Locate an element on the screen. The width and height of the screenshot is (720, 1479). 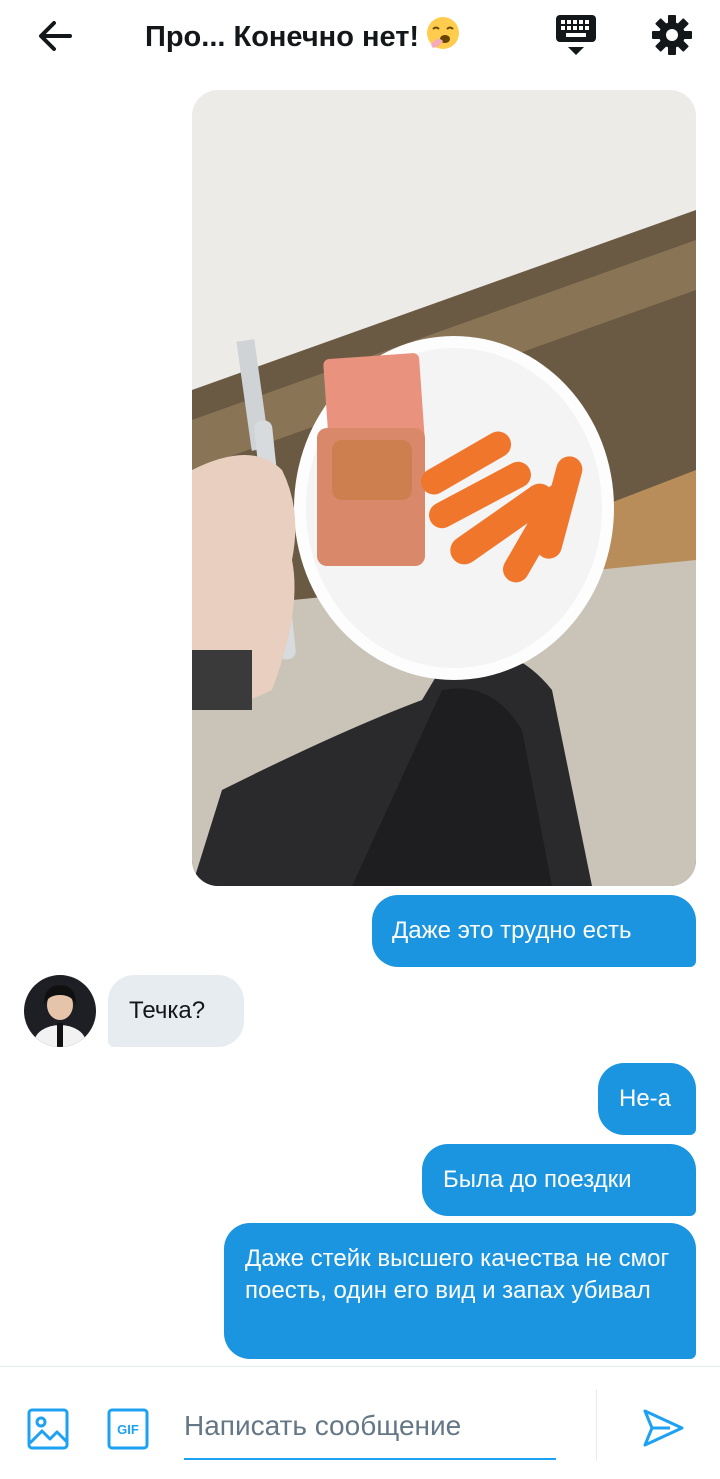
send-button is located at coordinates (663, 1428).